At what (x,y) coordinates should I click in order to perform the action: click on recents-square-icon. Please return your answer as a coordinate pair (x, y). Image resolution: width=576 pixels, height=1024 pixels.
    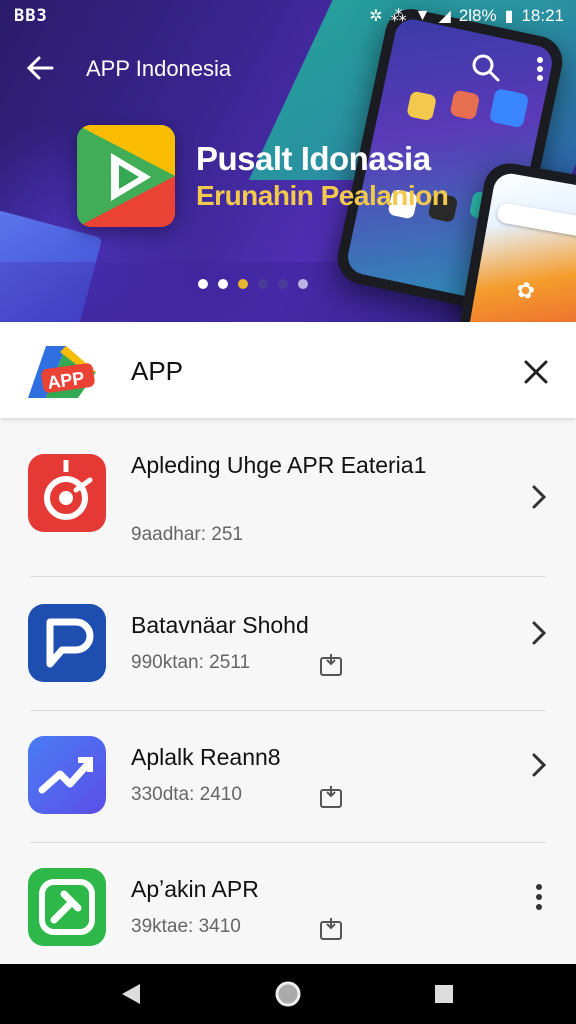
    Looking at the image, I should click on (444, 994).